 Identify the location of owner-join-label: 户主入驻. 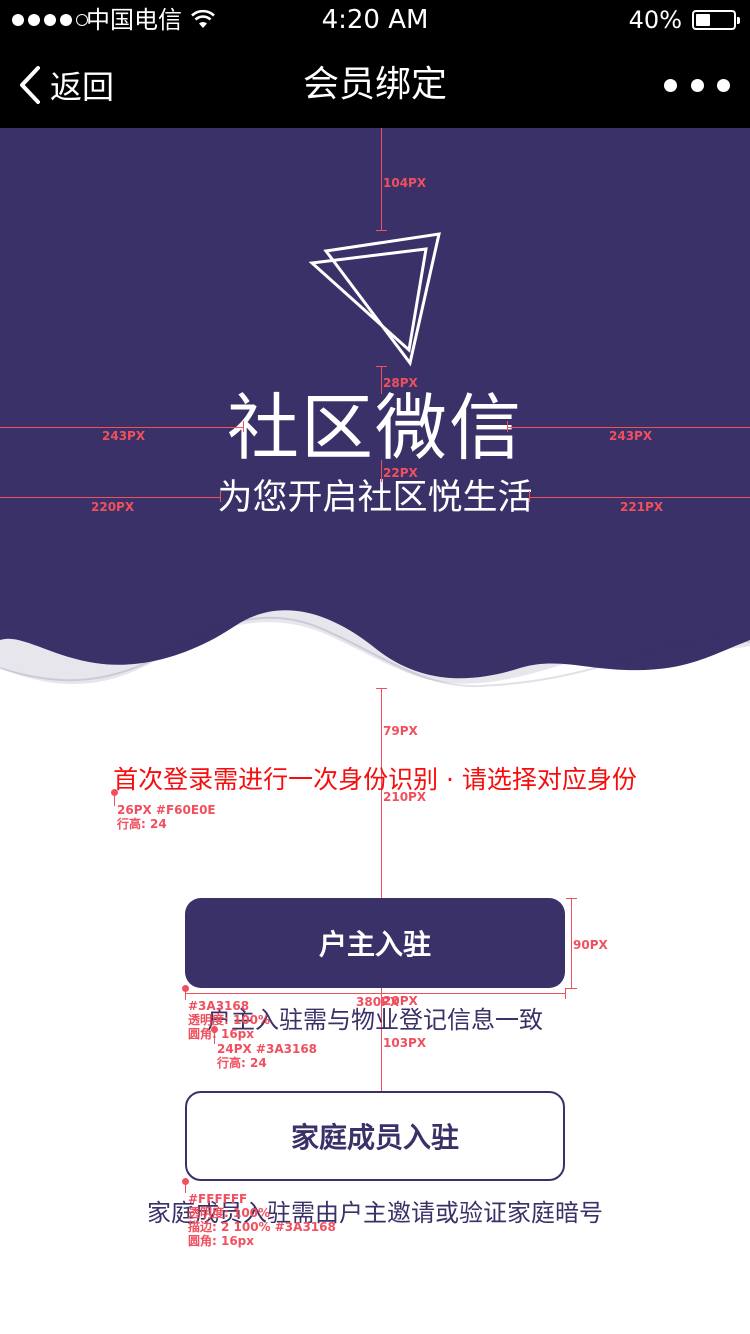
(374, 944).